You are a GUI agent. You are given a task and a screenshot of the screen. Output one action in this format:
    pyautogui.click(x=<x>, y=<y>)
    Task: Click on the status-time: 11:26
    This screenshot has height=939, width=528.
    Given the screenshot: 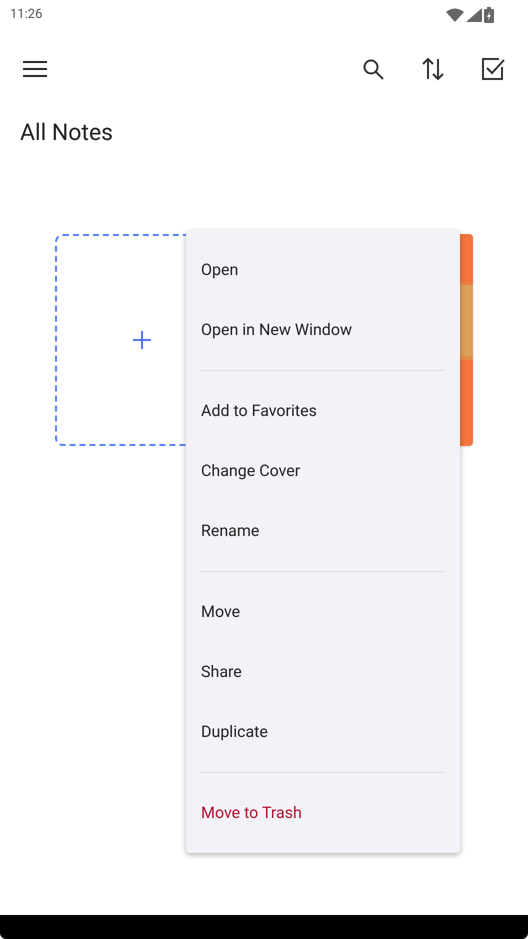 What is the action you would take?
    pyautogui.click(x=26, y=15)
    